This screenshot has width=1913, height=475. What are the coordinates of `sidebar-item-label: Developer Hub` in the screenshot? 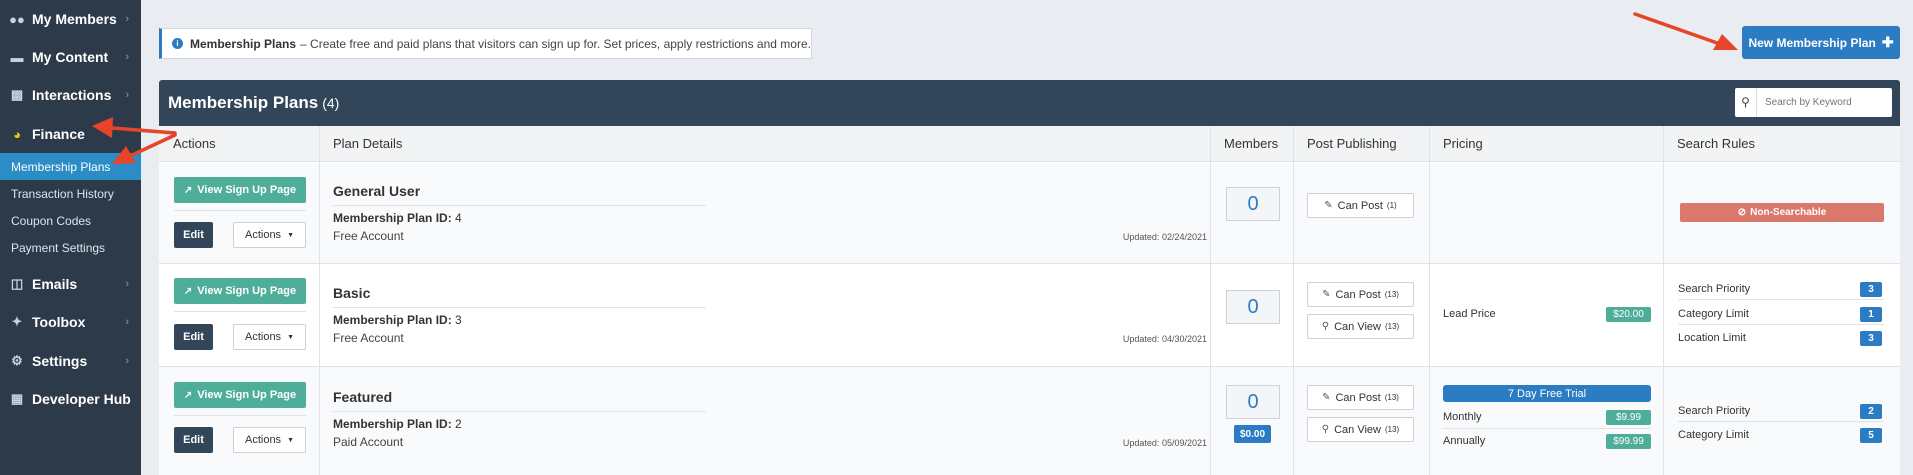 It's located at (81, 399).